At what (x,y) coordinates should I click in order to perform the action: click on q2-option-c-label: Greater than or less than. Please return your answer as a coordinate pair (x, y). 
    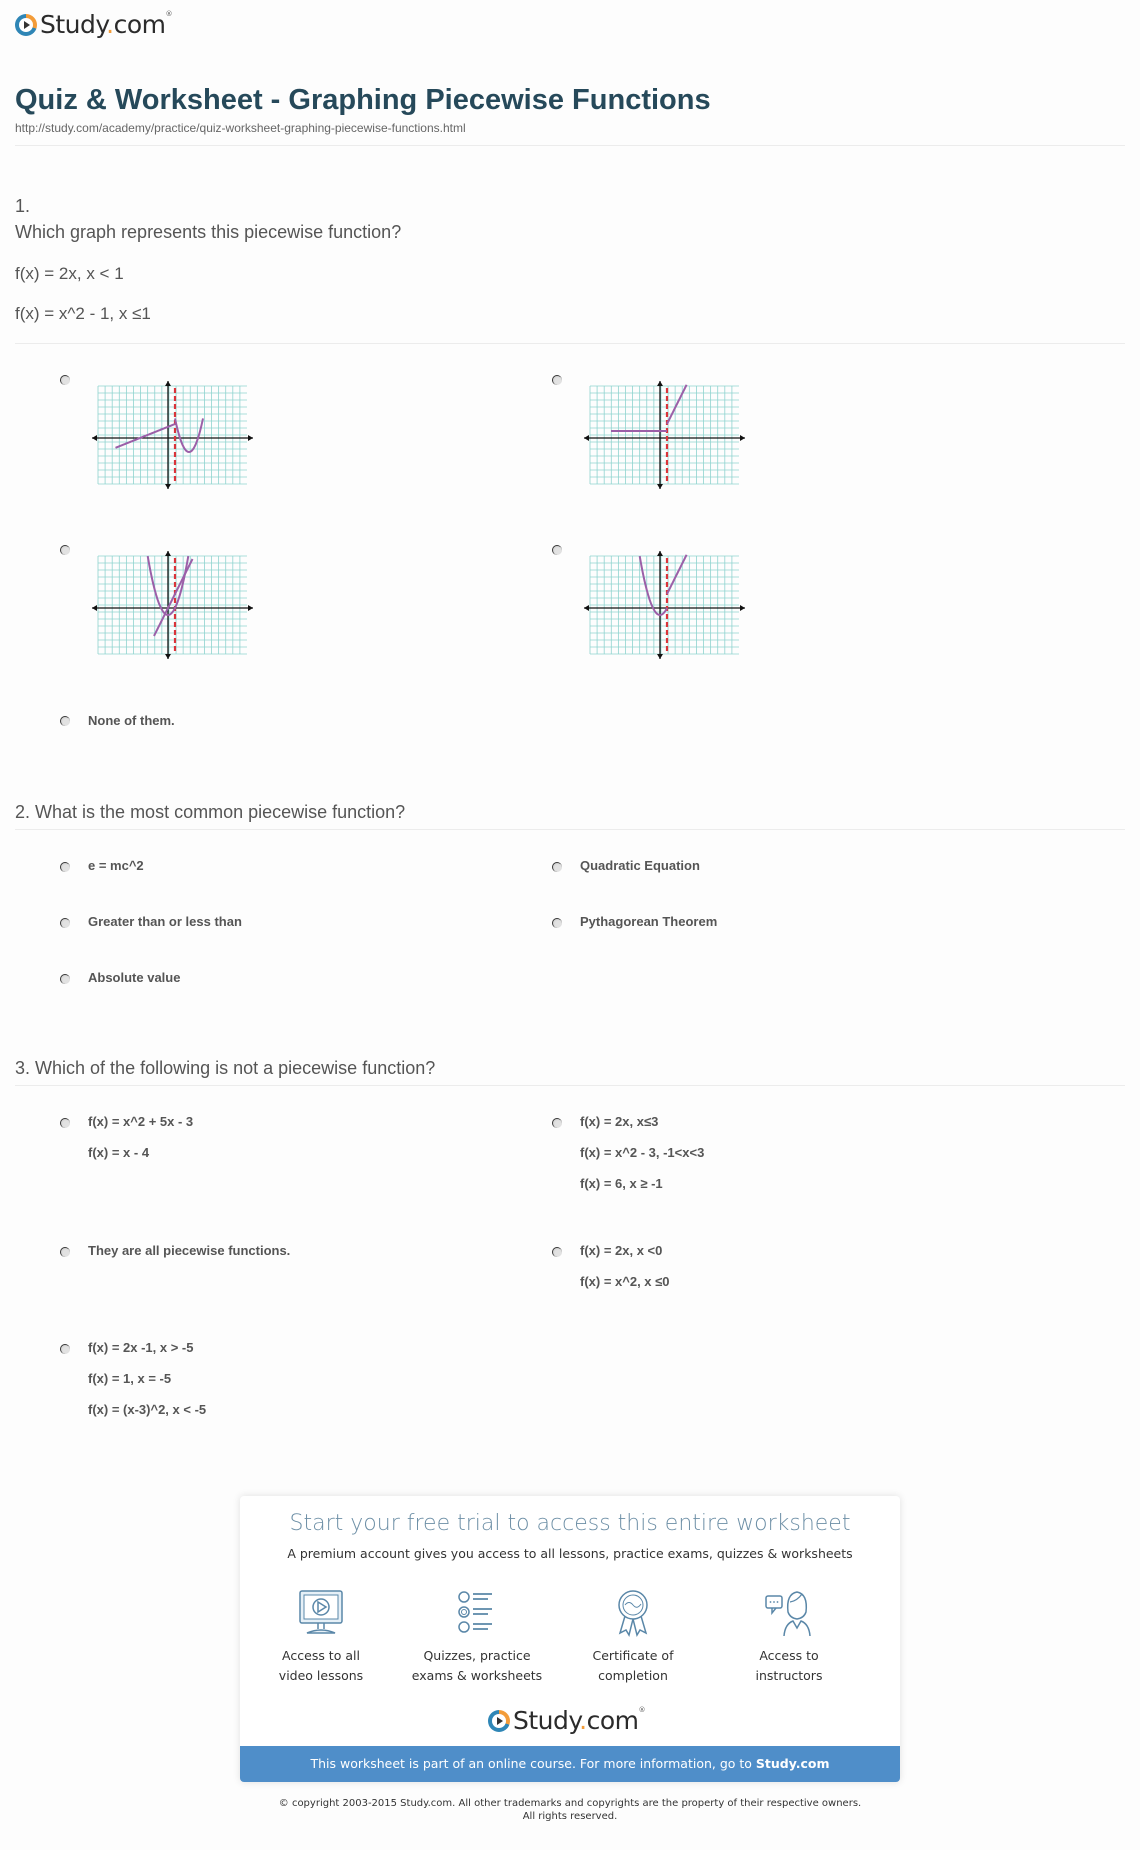
    Looking at the image, I should click on (165, 921).